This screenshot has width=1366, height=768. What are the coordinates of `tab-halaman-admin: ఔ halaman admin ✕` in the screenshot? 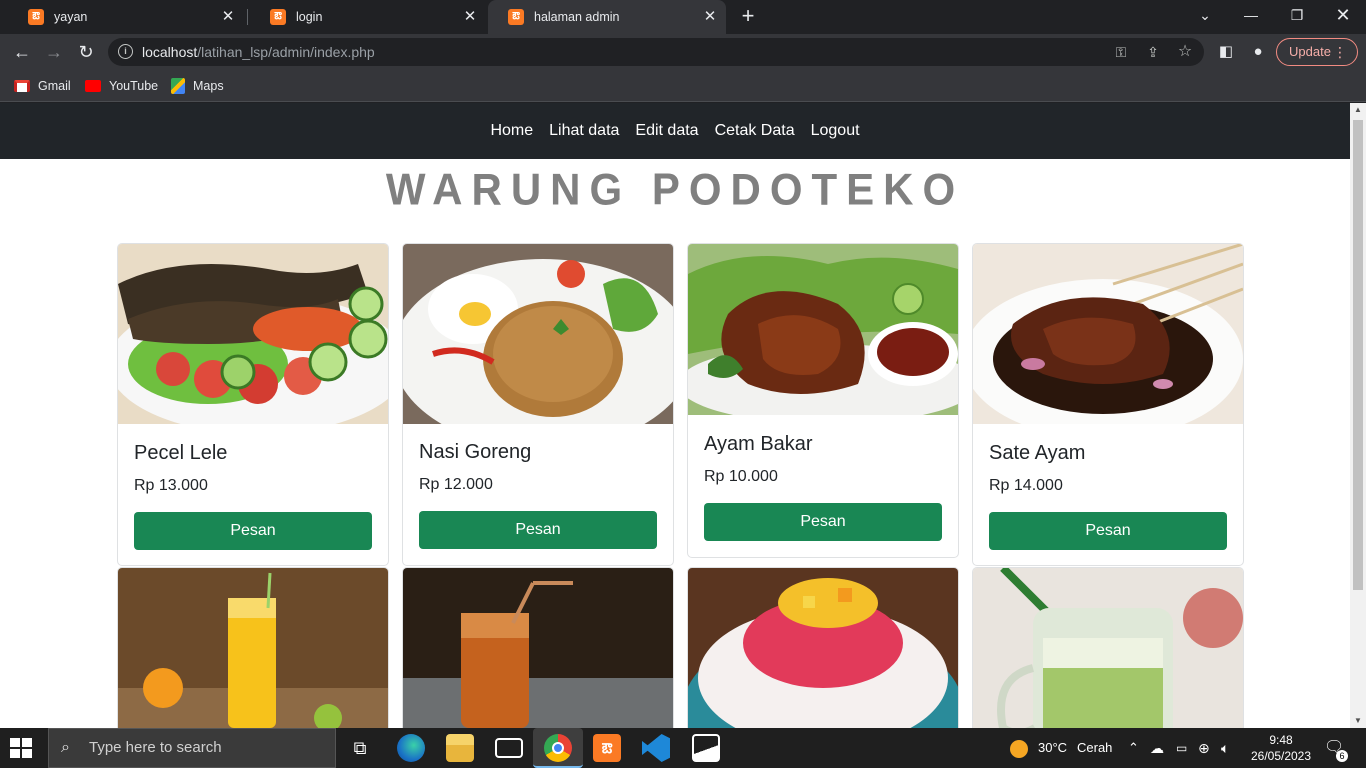 It's located at (607, 17).